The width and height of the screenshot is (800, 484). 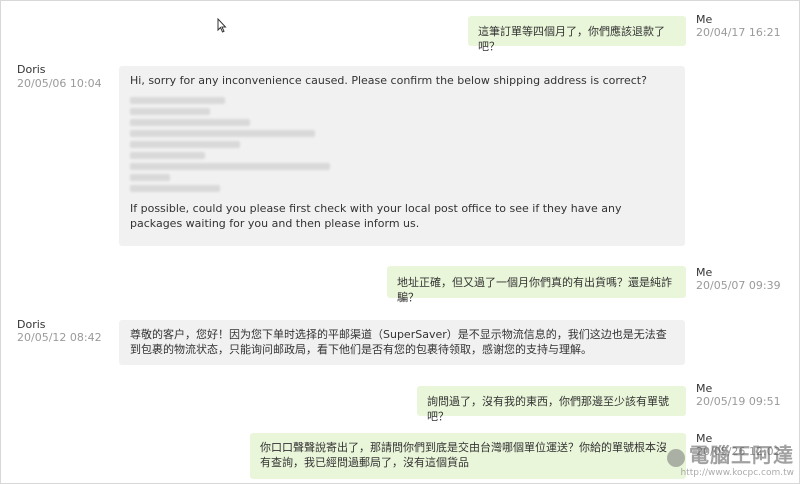 I want to click on message-timestamp: 20/05/12 08:42, so click(x=59, y=337).